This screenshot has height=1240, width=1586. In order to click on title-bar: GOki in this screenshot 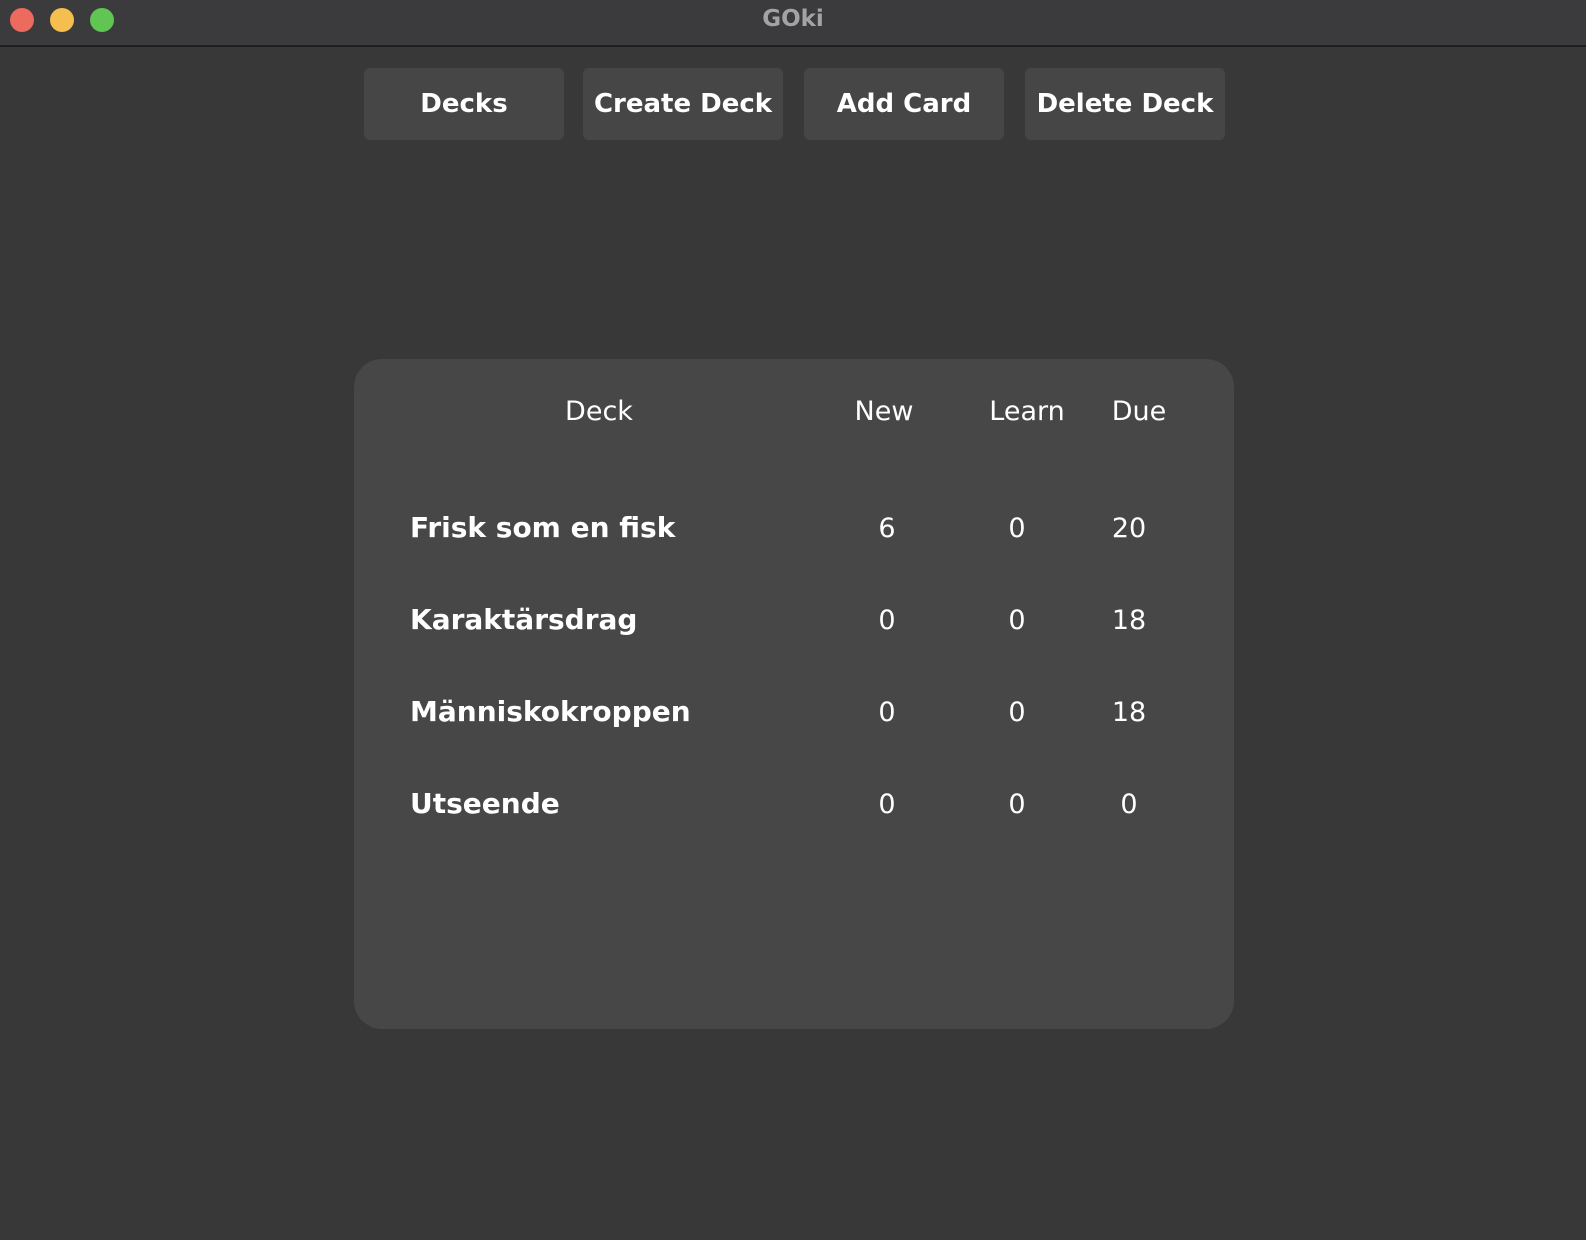, I will do `click(793, 23)`.